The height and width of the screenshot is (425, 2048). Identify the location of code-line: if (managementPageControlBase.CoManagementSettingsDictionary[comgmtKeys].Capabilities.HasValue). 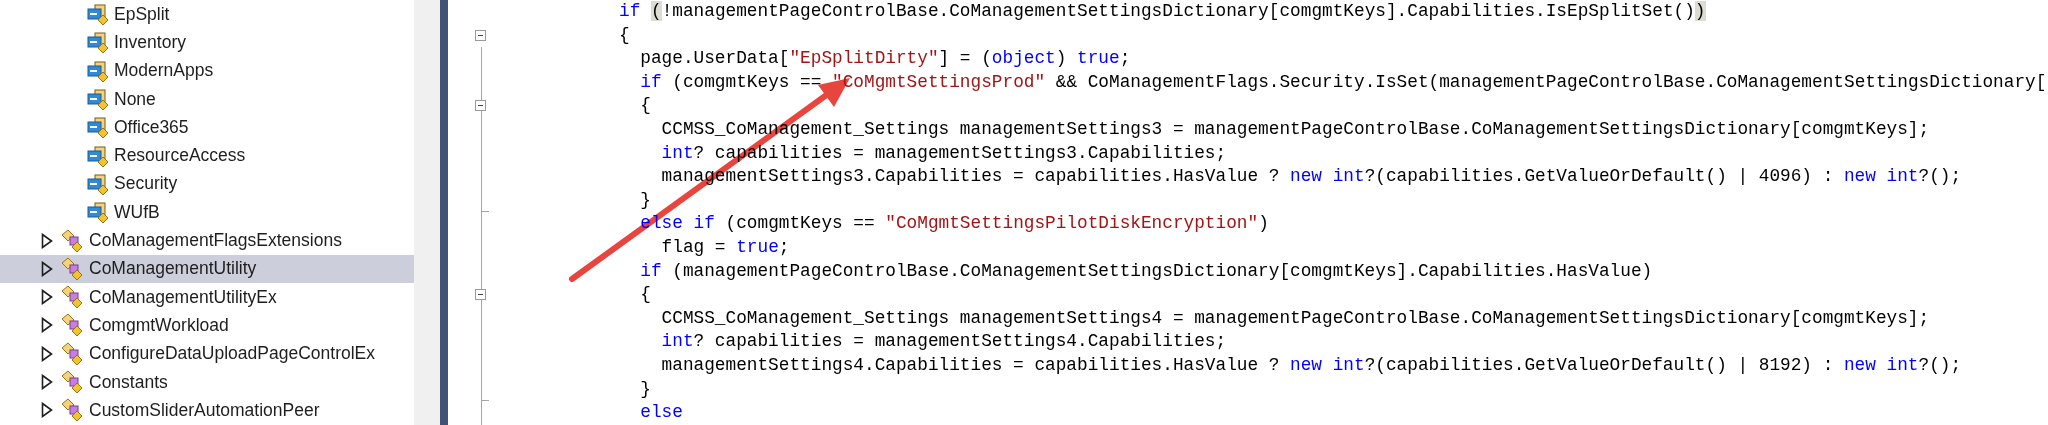
(1146, 271).